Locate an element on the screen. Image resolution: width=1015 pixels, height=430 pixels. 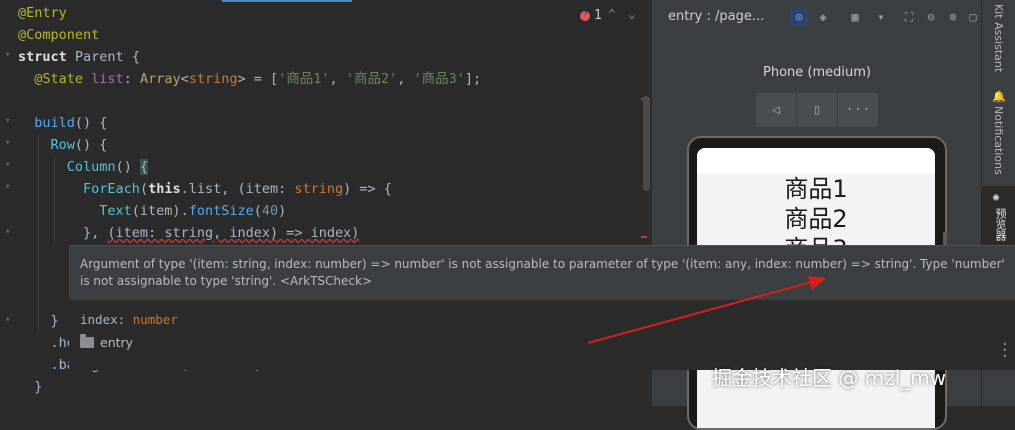
notifications-tab: Notifications is located at coordinates (998, 140).